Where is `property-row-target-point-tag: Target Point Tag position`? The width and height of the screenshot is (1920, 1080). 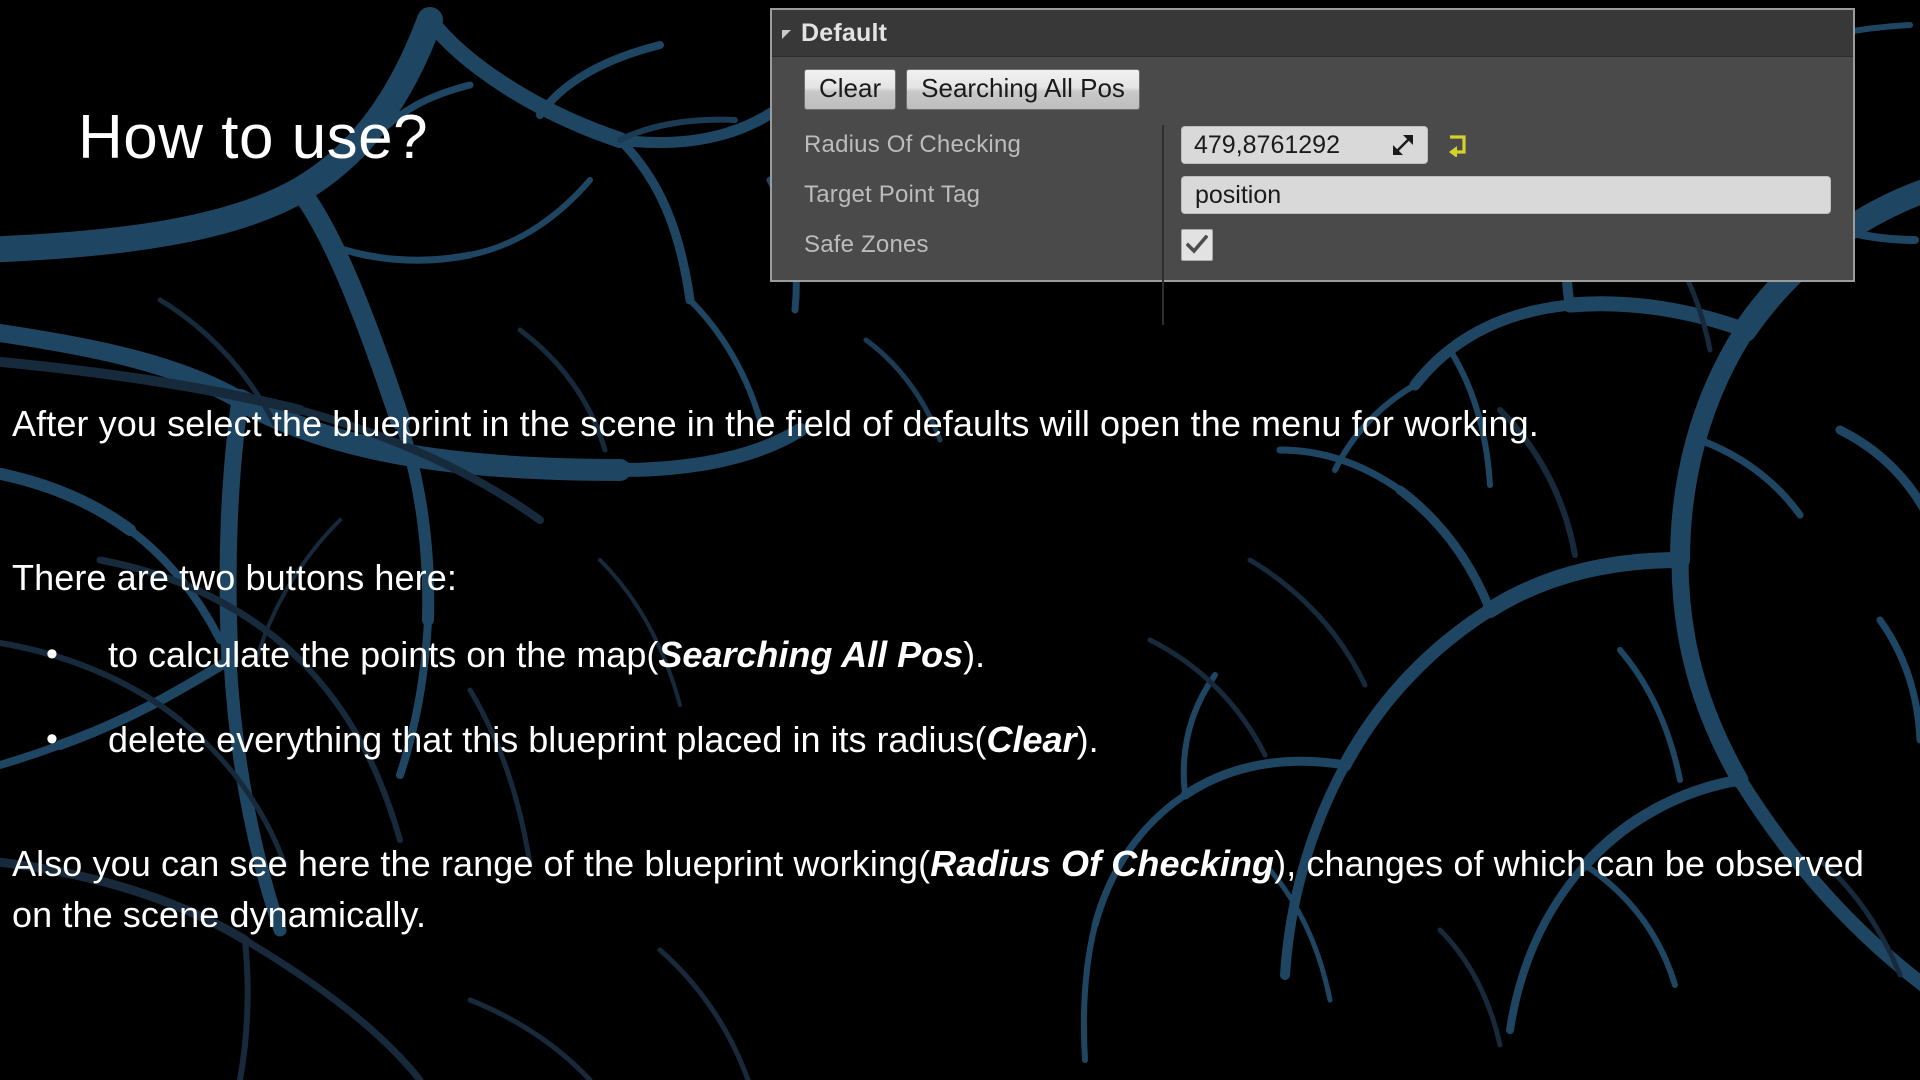
property-row-target-point-tag: Target Point Tag position is located at coordinates (1312, 195).